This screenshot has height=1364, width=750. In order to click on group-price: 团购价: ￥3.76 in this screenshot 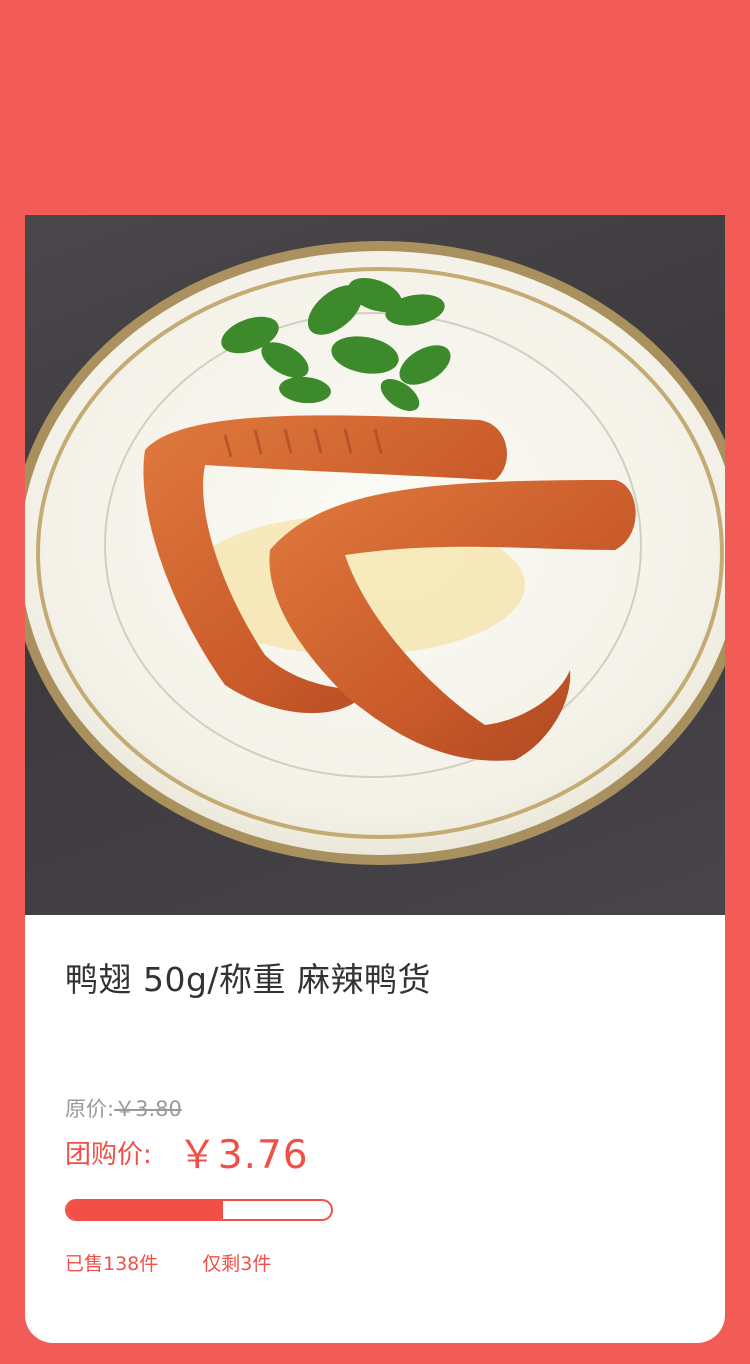, I will do `click(187, 1152)`.